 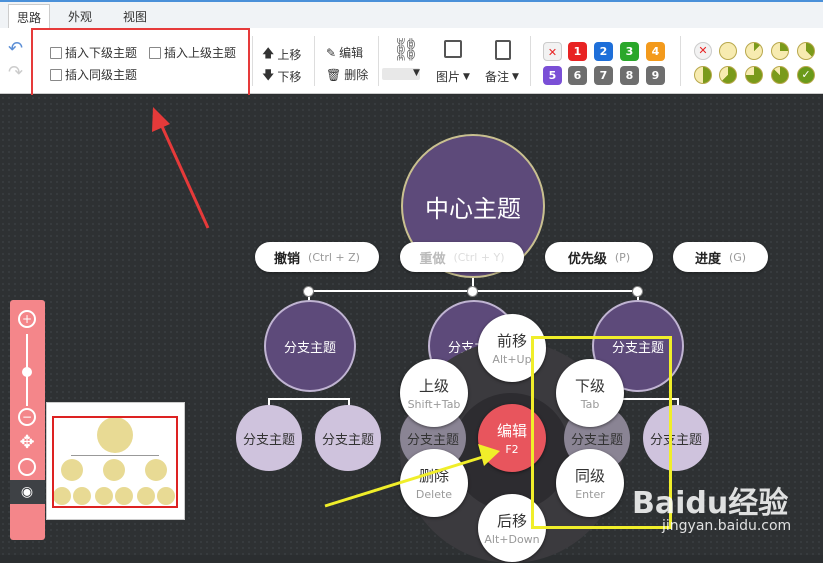 What do you see at coordinates (310, 346) in the screenshot?
I see `branch-topic-node: 分支主题` at bounding box center [310, 346].